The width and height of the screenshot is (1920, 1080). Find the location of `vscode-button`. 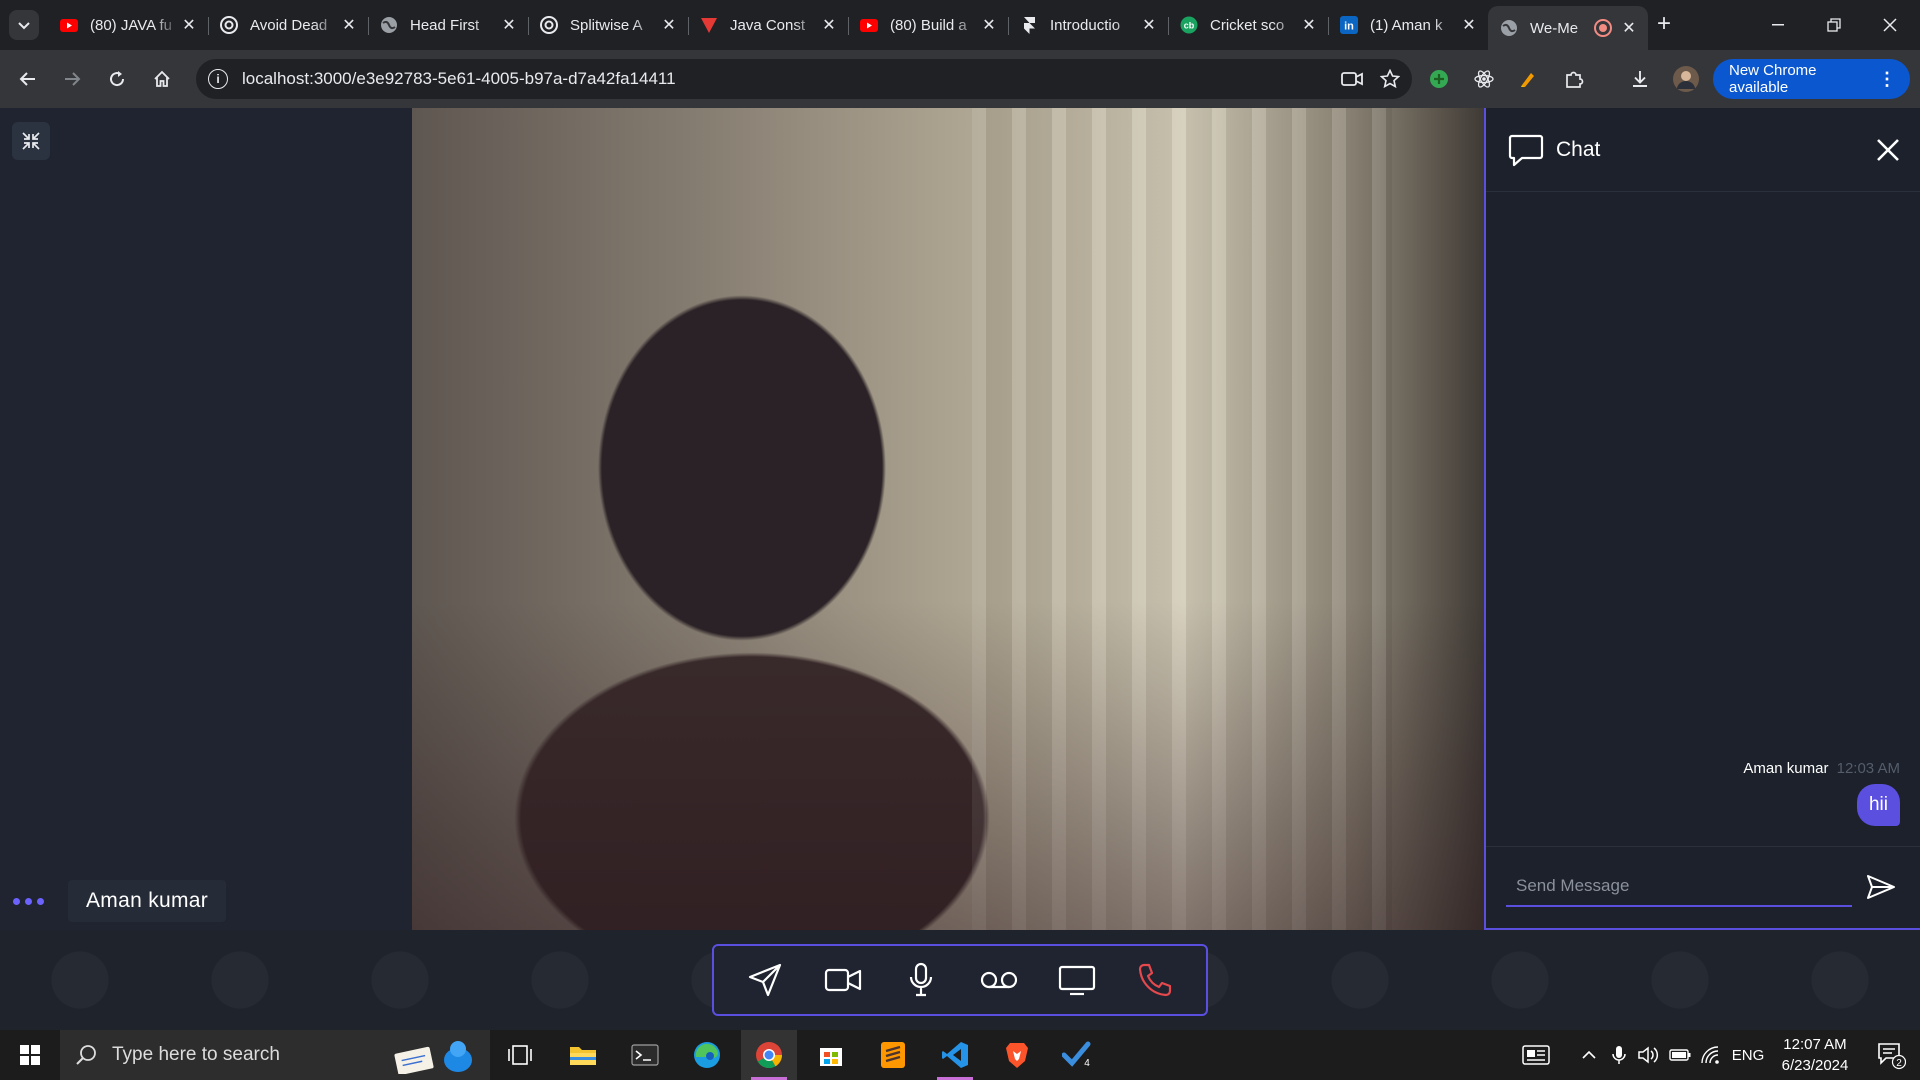

vscode-button is located at coordinates (955, 1055).